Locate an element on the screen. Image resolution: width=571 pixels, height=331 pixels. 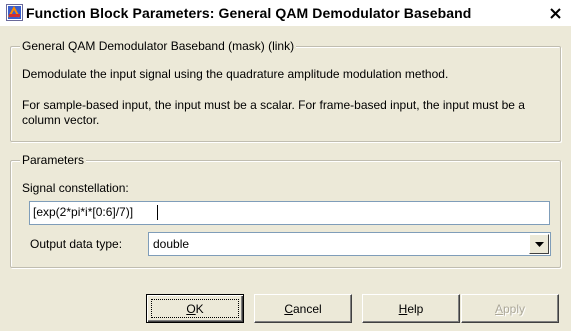
cancel-label-rest: ancel is located at coordinates (307, 308).